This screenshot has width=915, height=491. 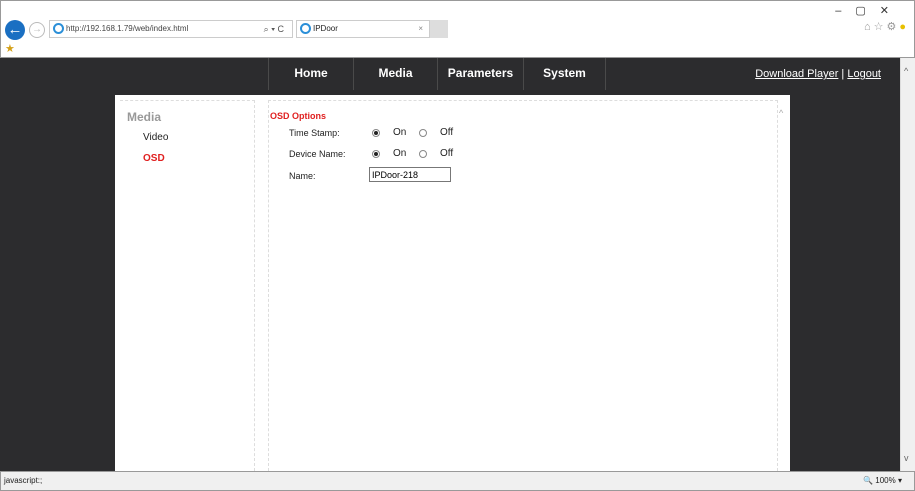 I want to click on time-stamp-on-label: On, so click(x=400, y=132).